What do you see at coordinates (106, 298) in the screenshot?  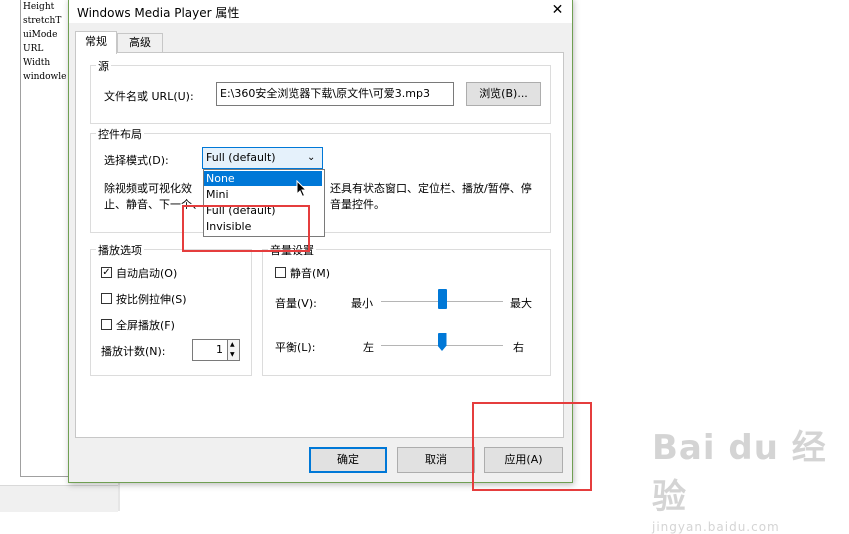 I see `stretch-checkbox` at bounding box center [106, 298].